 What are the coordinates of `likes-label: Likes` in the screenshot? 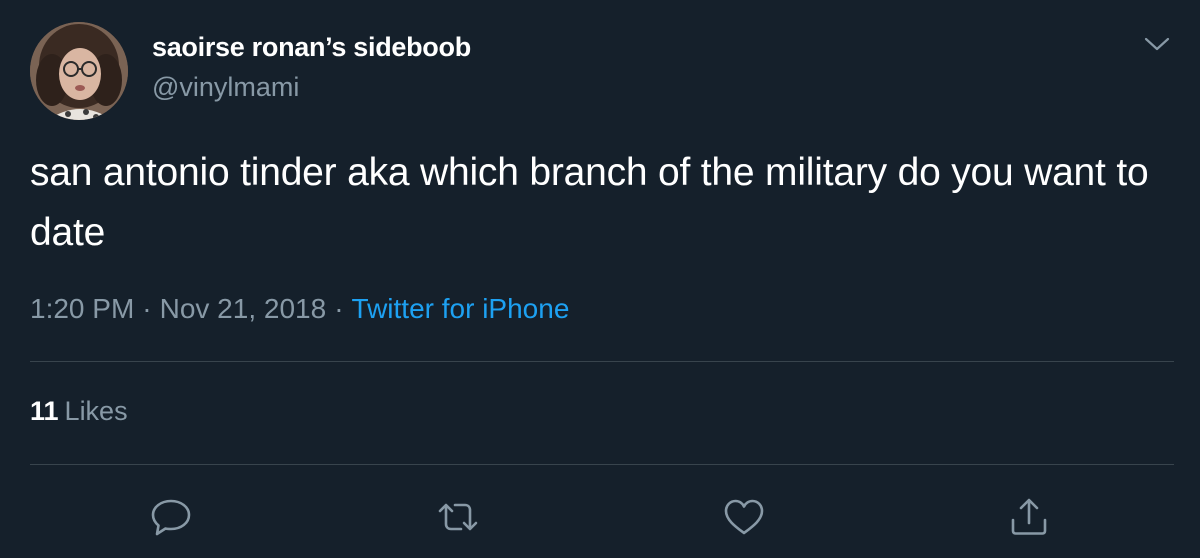 It's located at (96, 411).